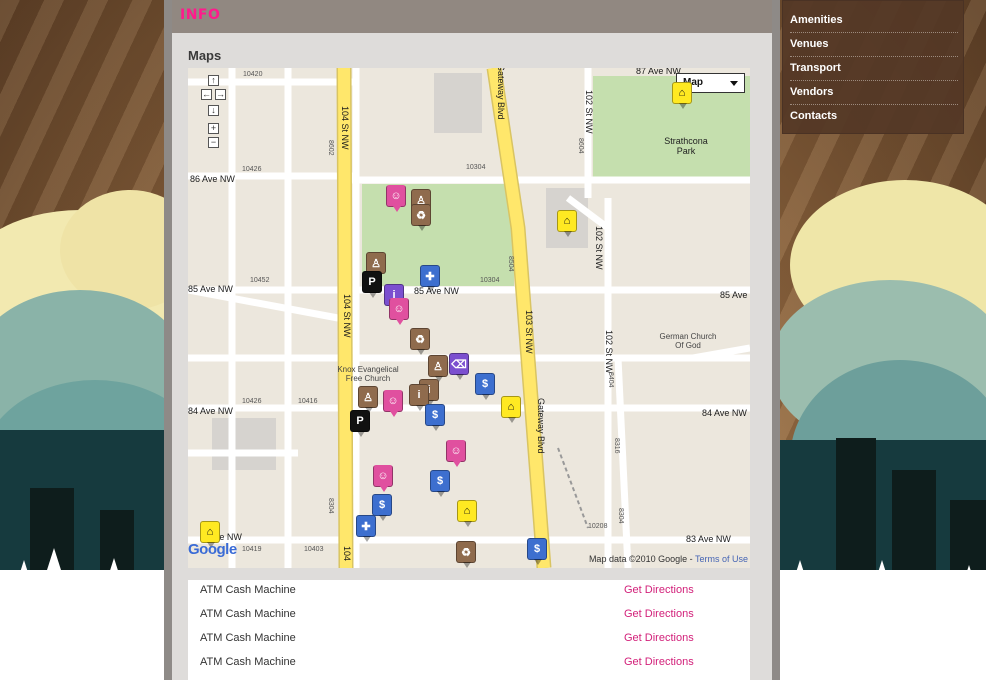 This screenshot has width=986, height=680. I want to click on street-label-86-ave: 86 Ave NW, so click(212, 179).